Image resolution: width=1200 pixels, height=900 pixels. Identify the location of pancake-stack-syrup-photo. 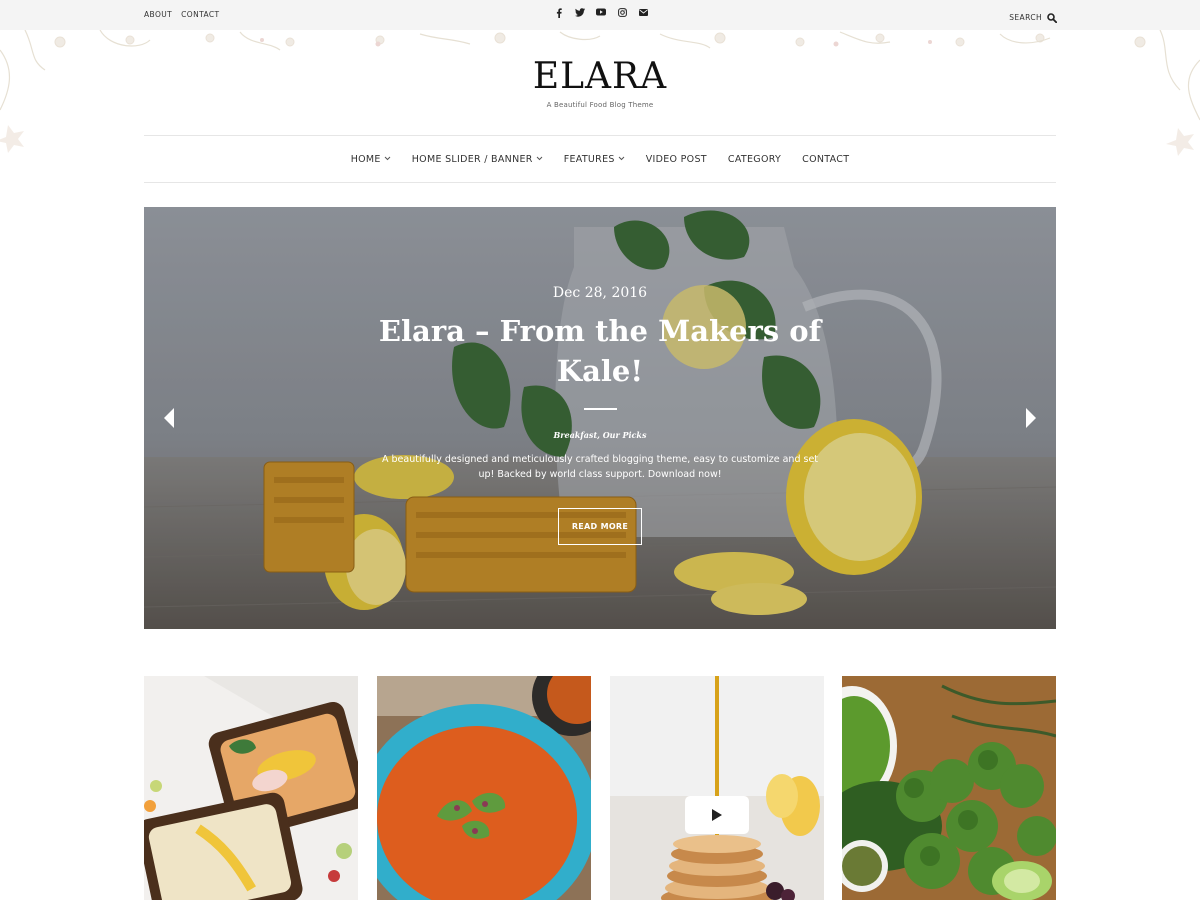
(717, 788).